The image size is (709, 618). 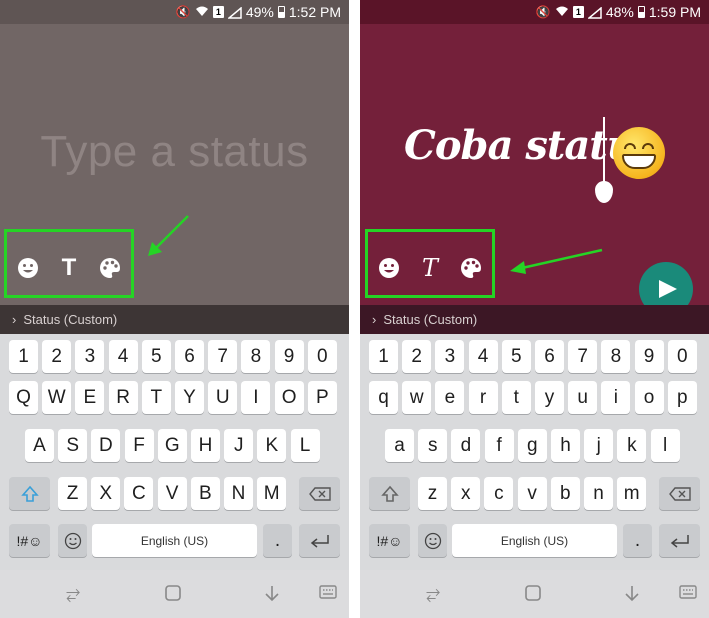 What do you see at coordinates (665, 445) in the screenshot?
I see `key-l: l` at bounding box center [665, 445].